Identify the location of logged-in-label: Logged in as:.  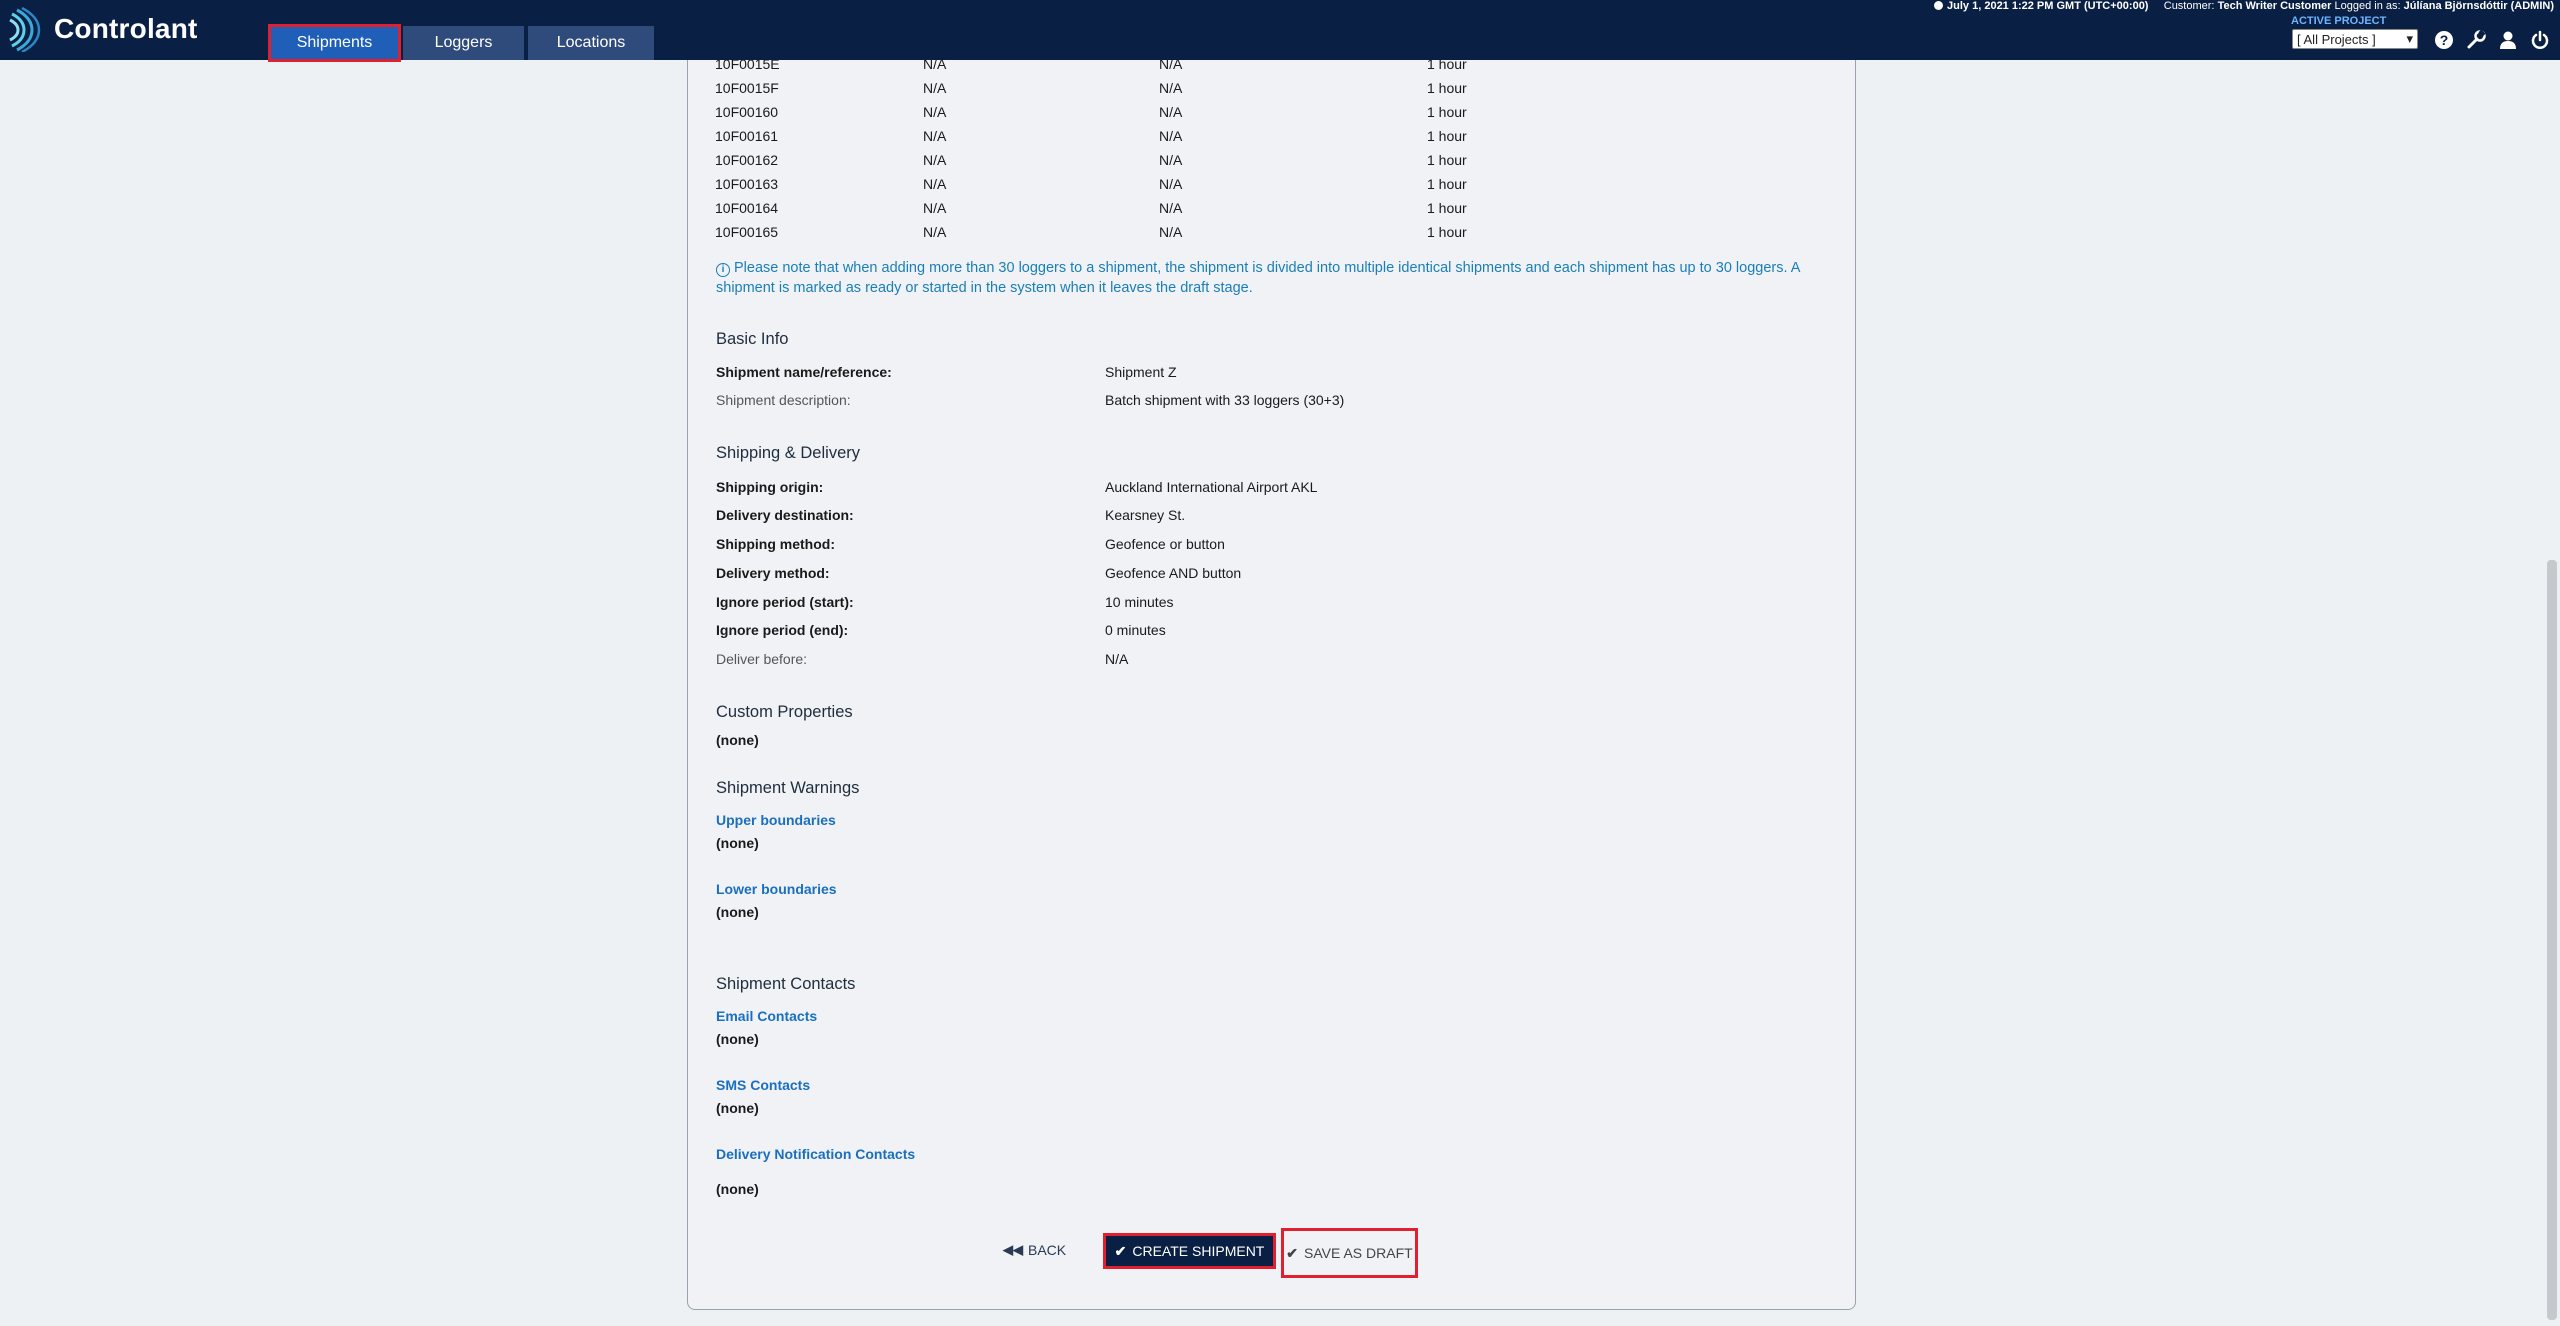
(2367, 6).